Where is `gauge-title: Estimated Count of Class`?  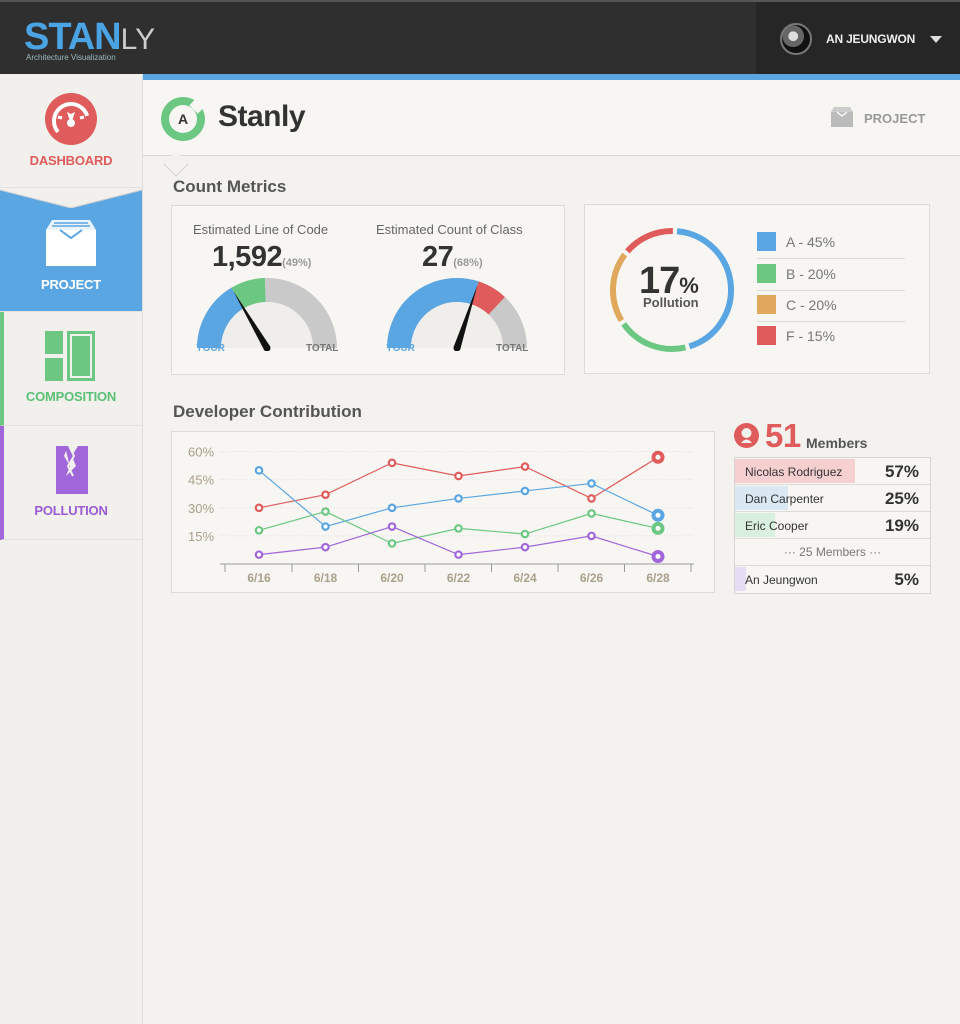
gauge-title: Estimated Count of Class is located at coordinates (449, 229).